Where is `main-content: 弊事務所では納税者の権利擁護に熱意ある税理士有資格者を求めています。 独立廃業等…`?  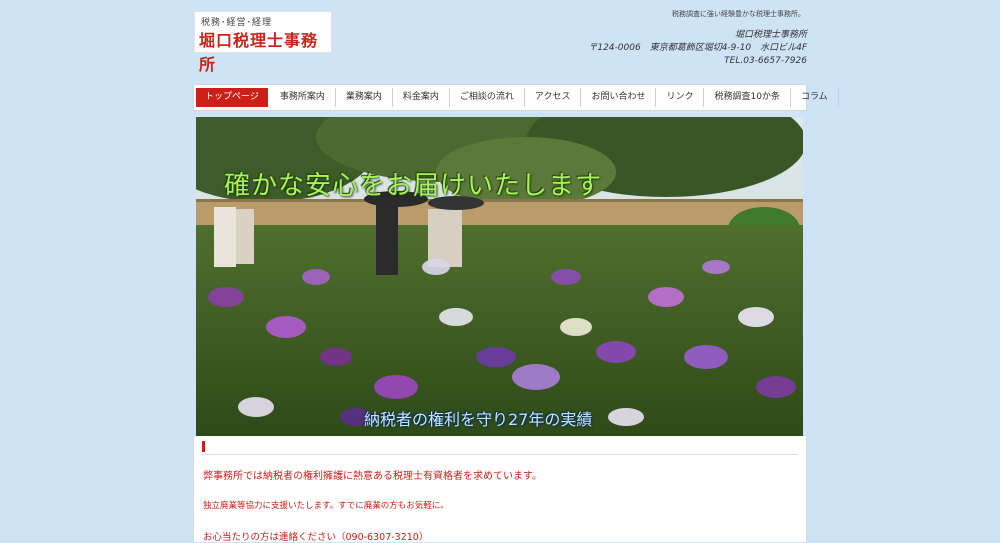
main-content: 弊事務所では納税者の権利擁護に熱意ある税理士有資格者を求めています。 独立廃業等… is located at coordinates (500, 489).